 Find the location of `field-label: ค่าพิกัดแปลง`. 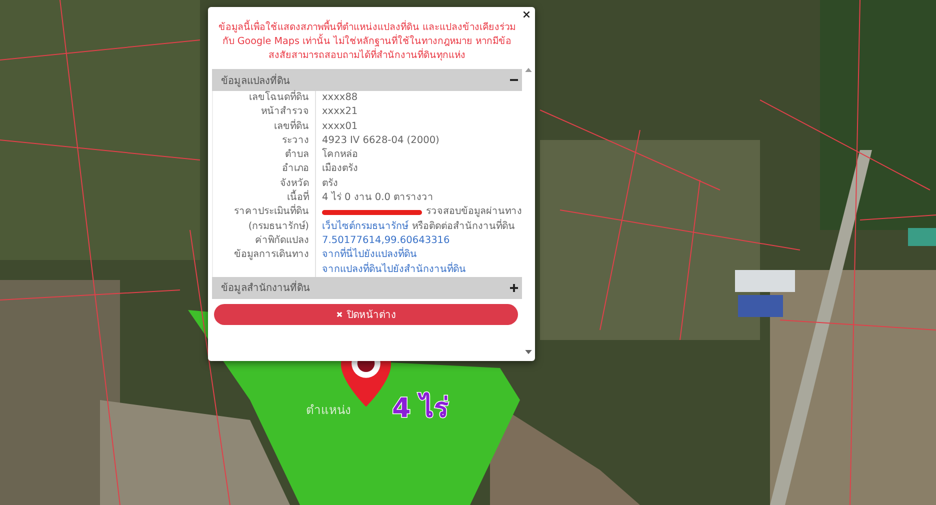

field-label: ค่าพิกัดแปลง is located at coordinates (264, 241).